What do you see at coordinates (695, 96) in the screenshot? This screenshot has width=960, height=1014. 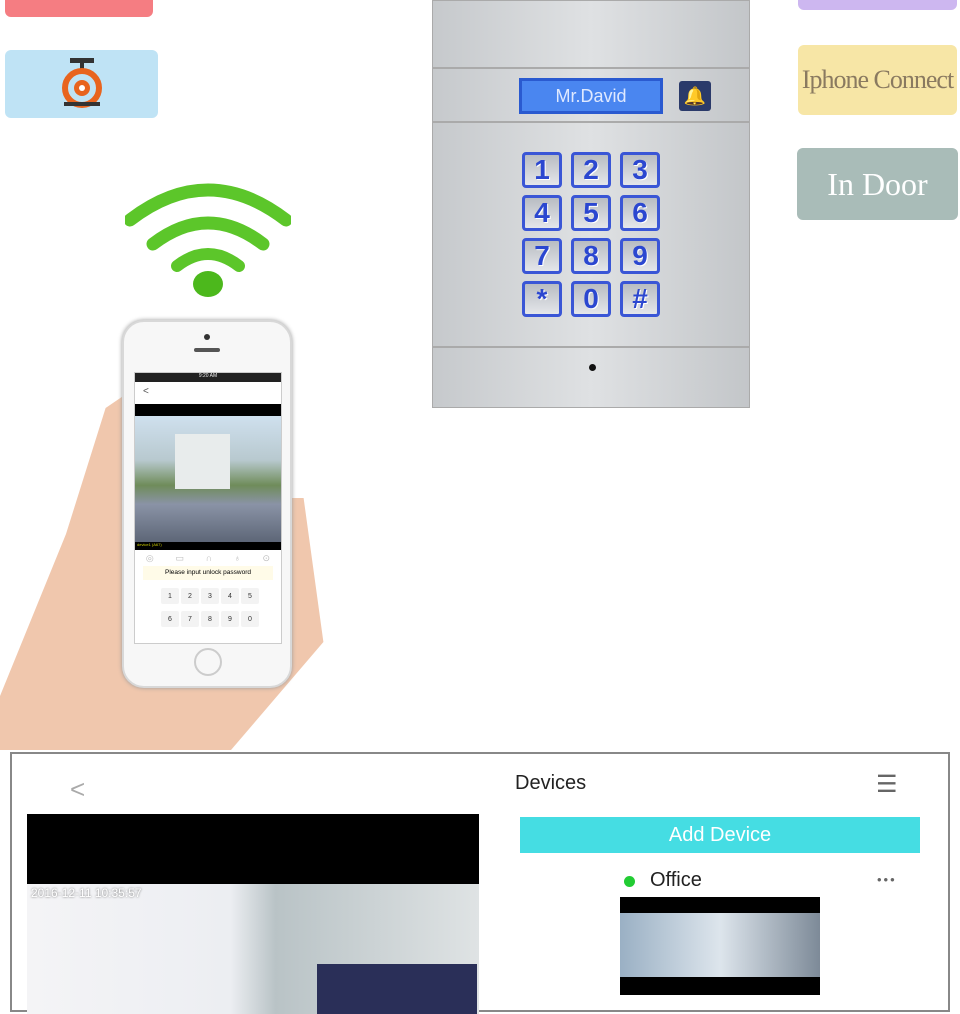 I see `doorbell-button: 🔔` at bounding box center [695, 96].